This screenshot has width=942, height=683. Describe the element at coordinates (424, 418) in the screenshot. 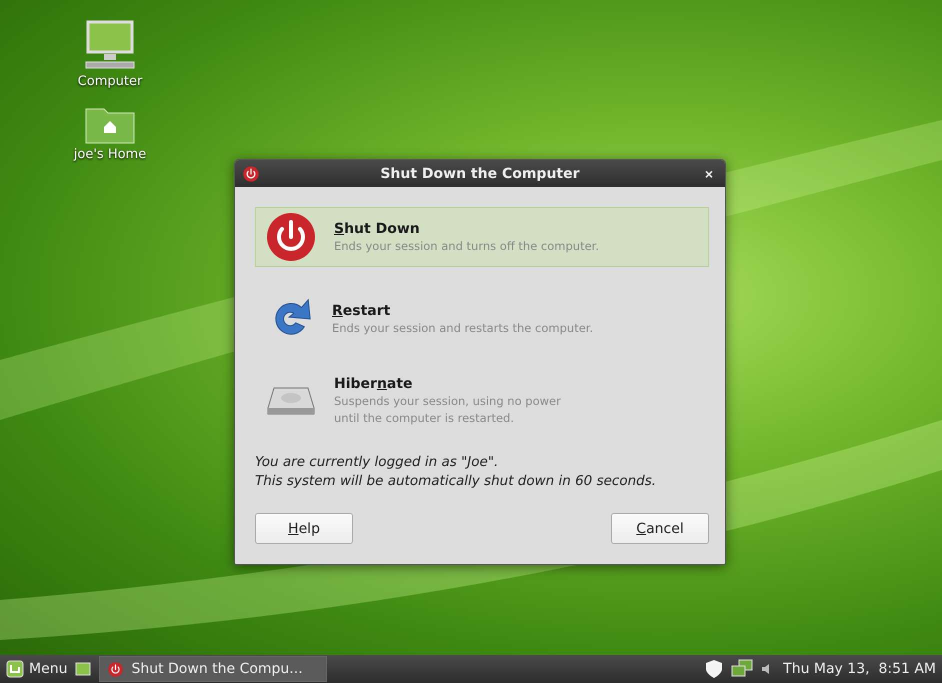

I see `option-description: until the computer is restarted.` at that location.